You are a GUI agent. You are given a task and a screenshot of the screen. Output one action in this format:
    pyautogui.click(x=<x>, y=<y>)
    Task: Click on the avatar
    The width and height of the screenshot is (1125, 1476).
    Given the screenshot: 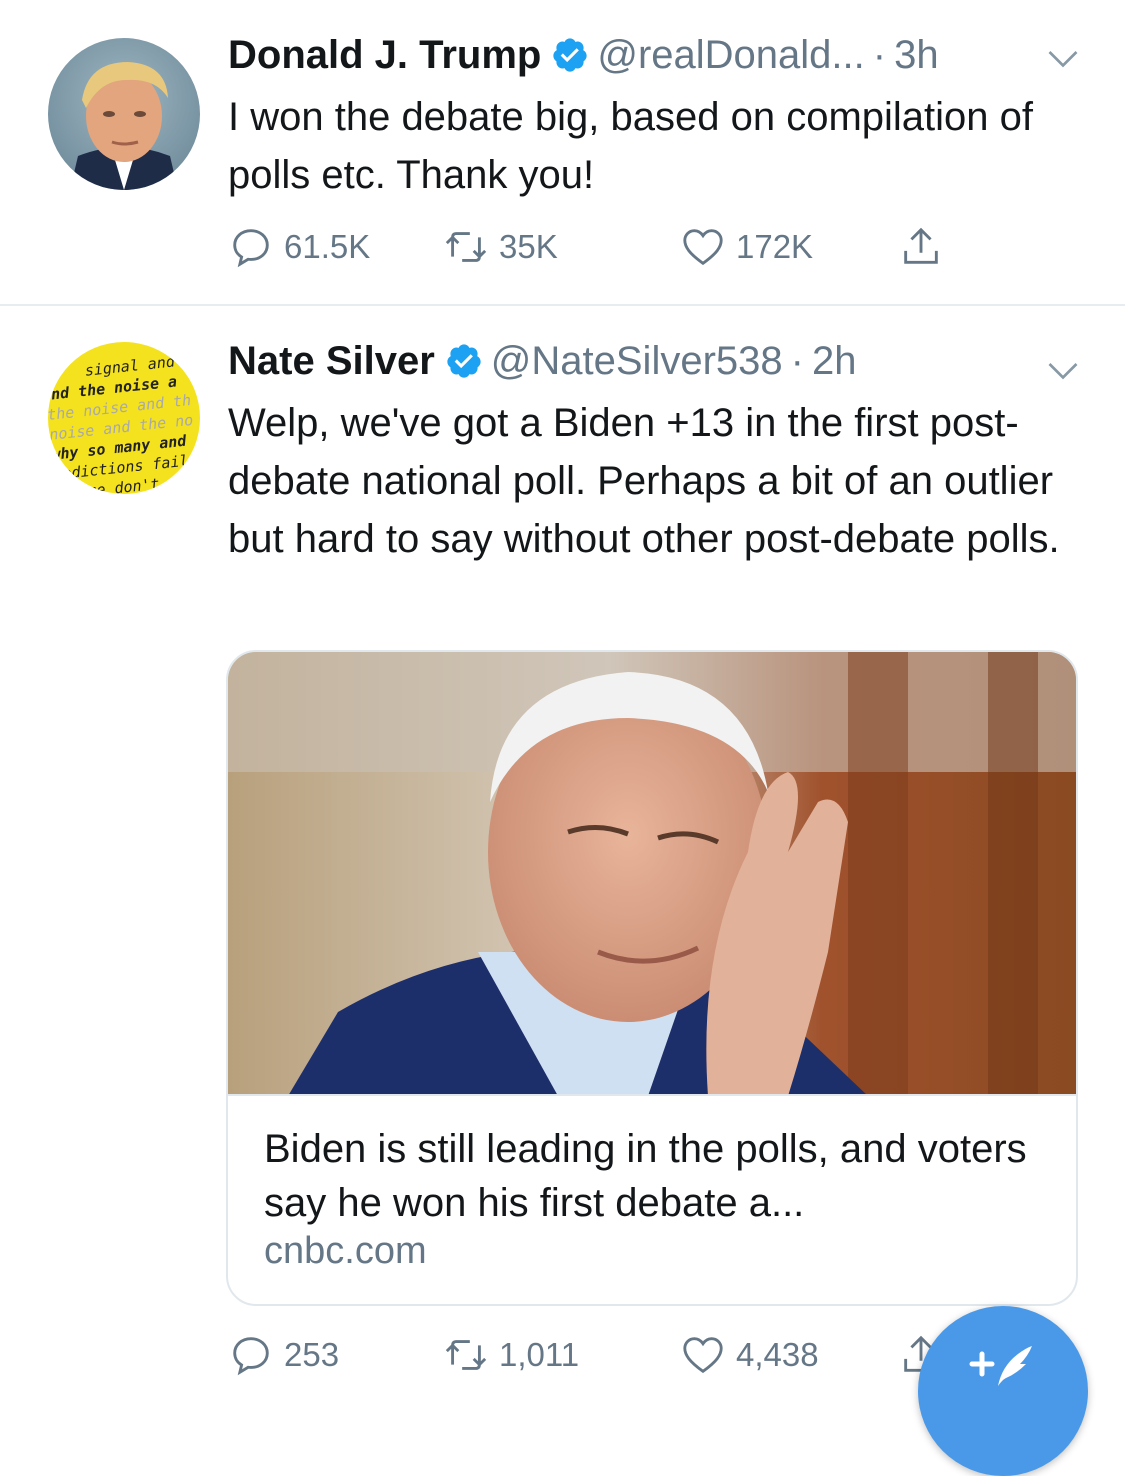 What is the action you would take?
    pyautogui.click(x=124, y=114)
    